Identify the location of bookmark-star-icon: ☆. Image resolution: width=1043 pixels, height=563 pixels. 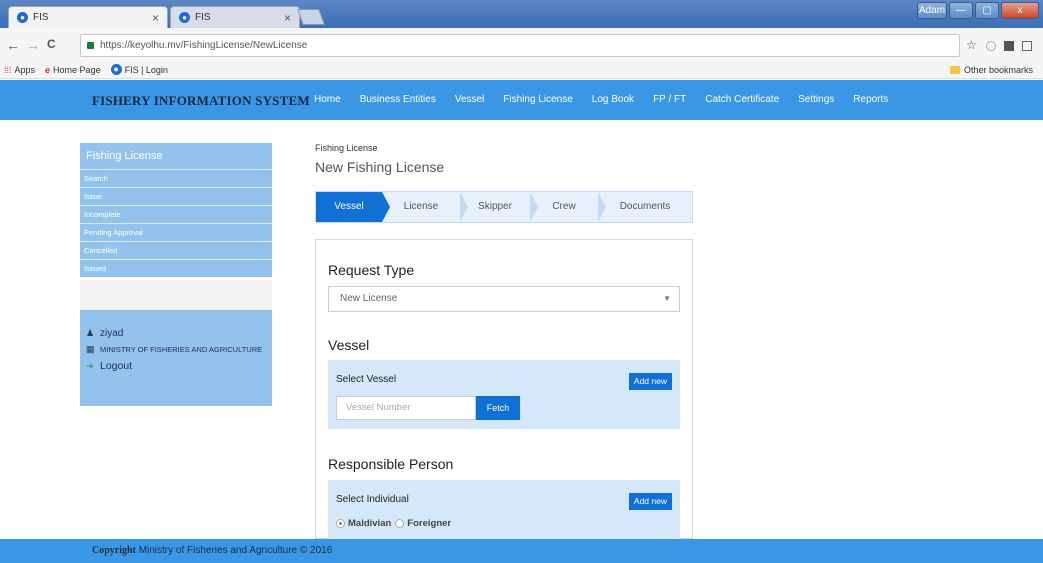
(971, 45).